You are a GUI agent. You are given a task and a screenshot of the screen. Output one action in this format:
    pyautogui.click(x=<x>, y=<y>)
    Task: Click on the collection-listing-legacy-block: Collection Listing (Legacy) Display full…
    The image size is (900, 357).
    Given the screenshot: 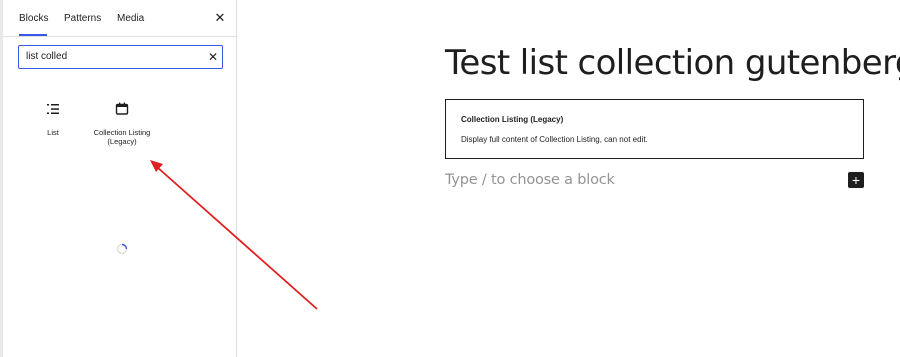 What is the action you would take?
    pyautogui.click(x=654, y=129)
    